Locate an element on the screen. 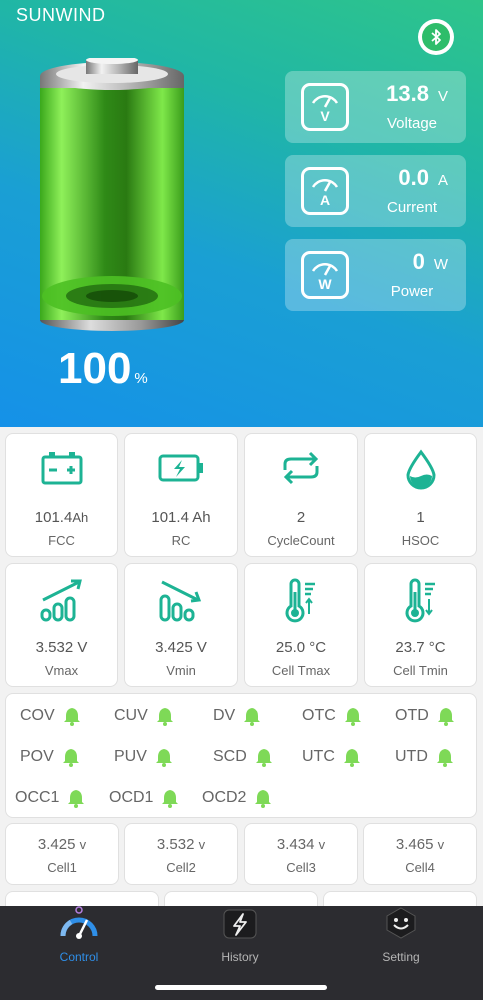  alarm-label: OCC1 is located at coordinates (37, 797).